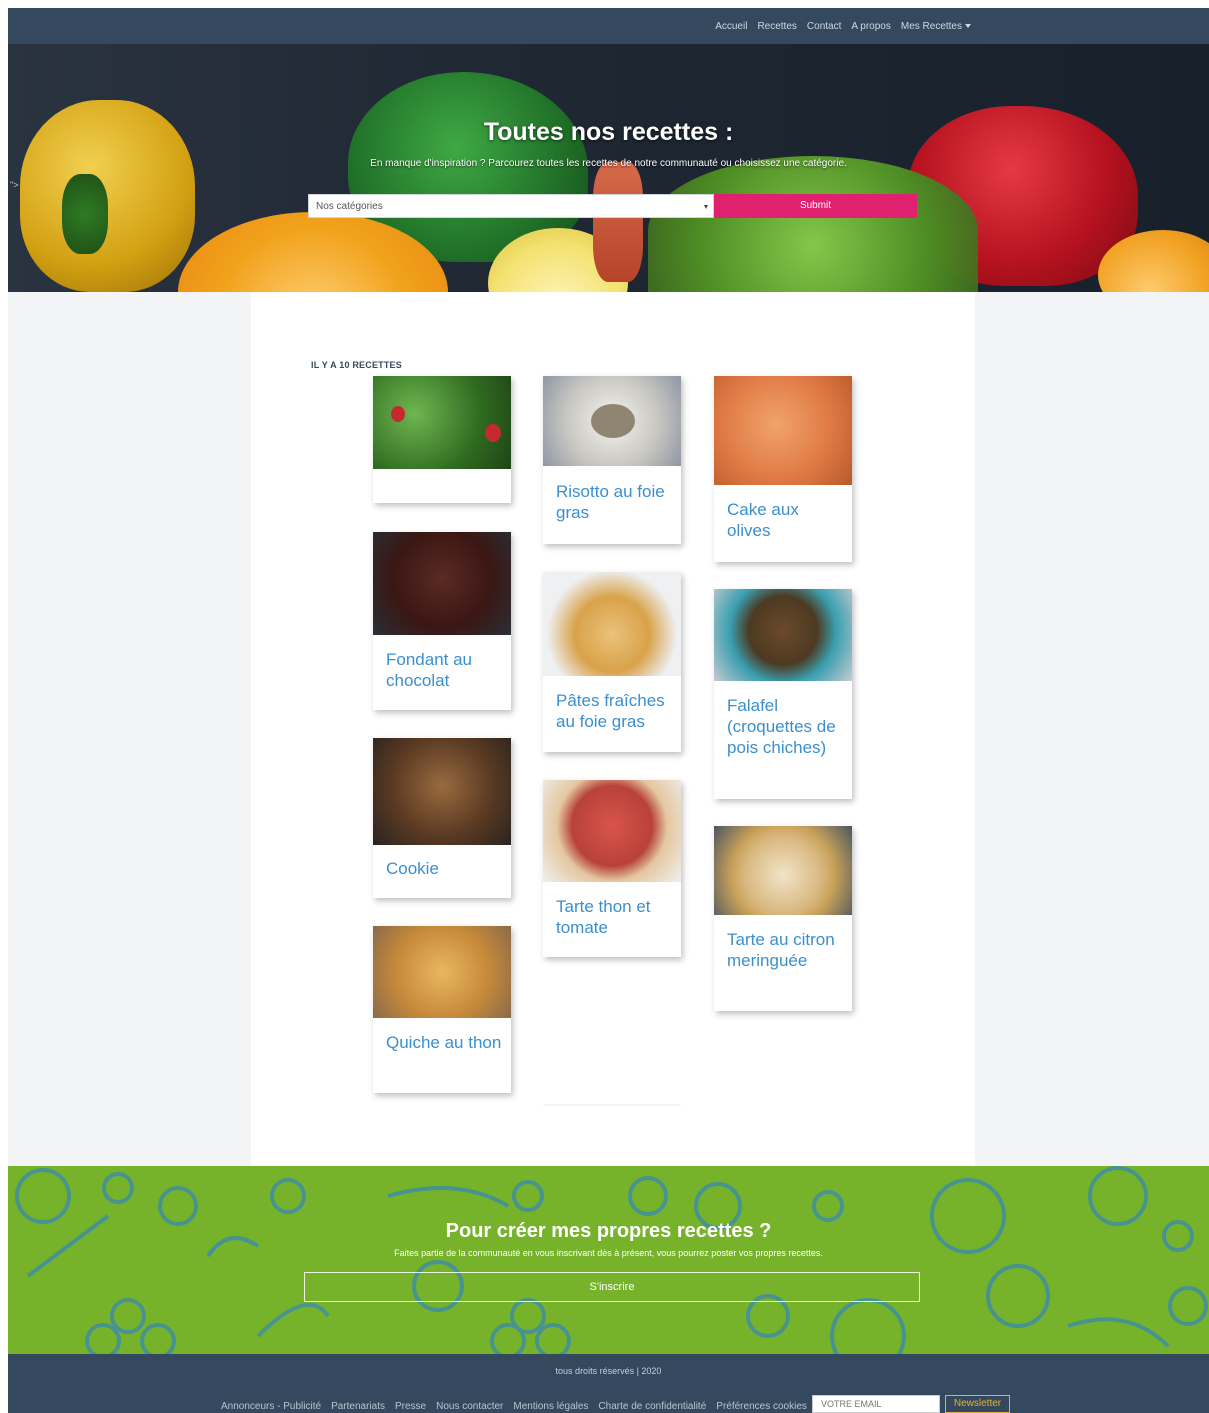  I want to click on nav-item-a-propos: A propos, so click(870, 26).